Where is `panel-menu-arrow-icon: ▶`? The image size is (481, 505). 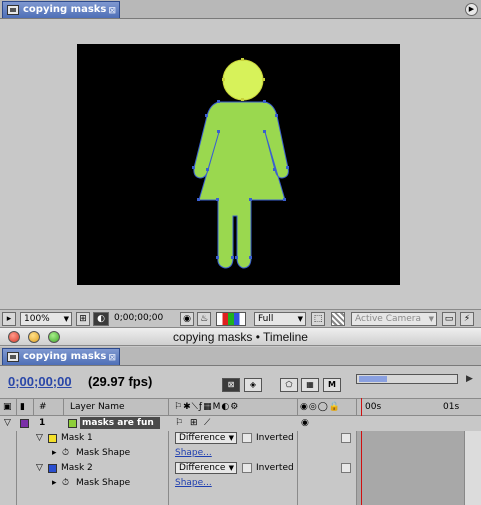
panel-menu-arrow-icon: ▶ is located at coordinates (471, 9).